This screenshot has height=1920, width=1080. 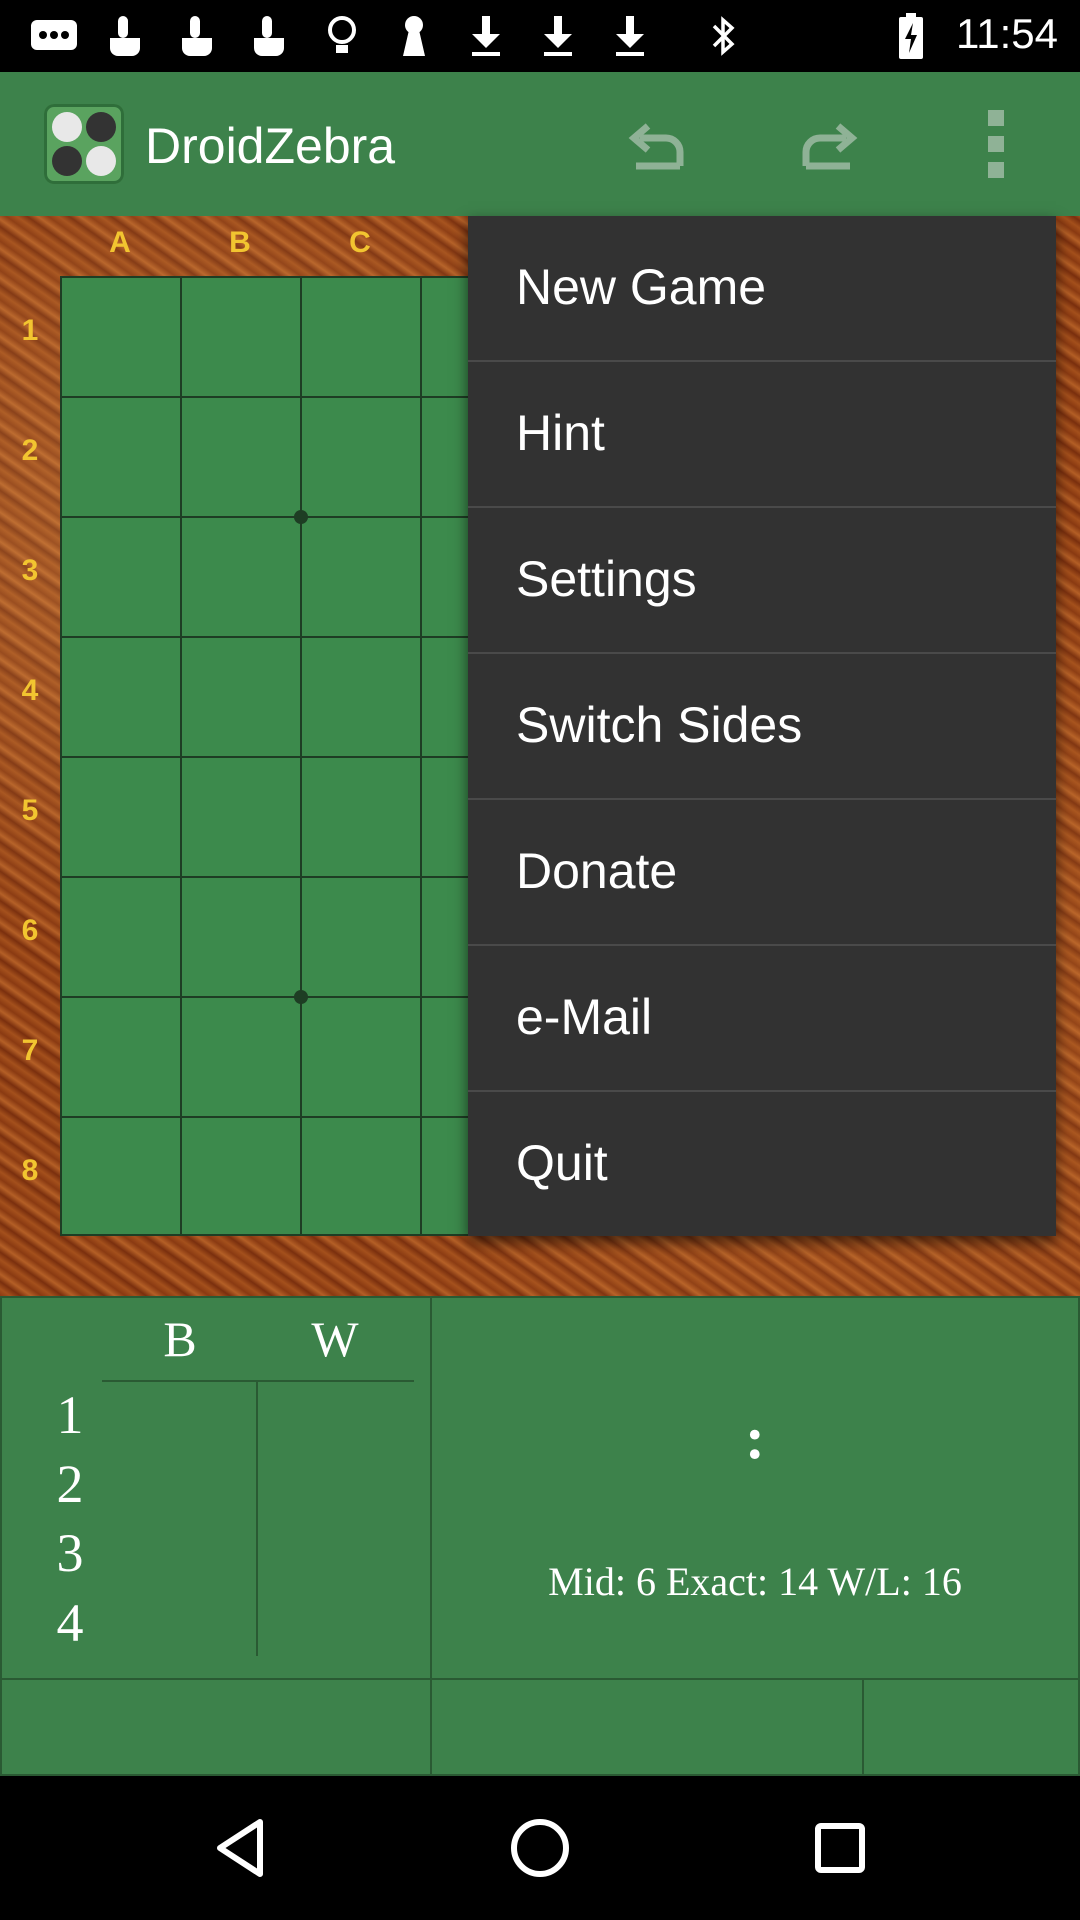 What do you see at coordinates (30, 450) in the screenshot?
I see `row-label-2: 2` at bounding box center [30, 450].